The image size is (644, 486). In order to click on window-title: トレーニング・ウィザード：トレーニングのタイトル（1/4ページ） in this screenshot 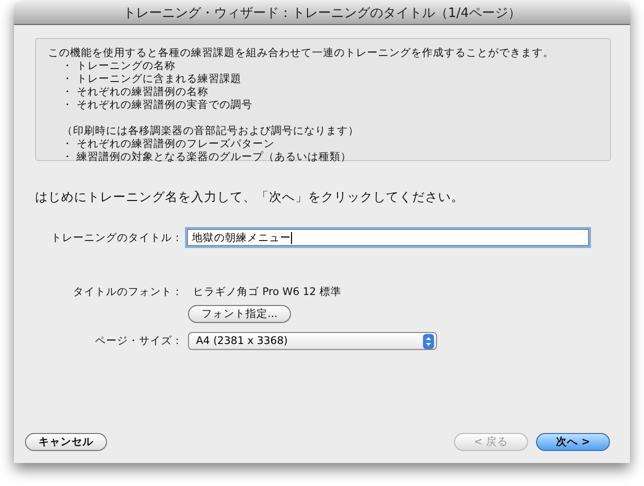, I will do `click(322, 13)`.